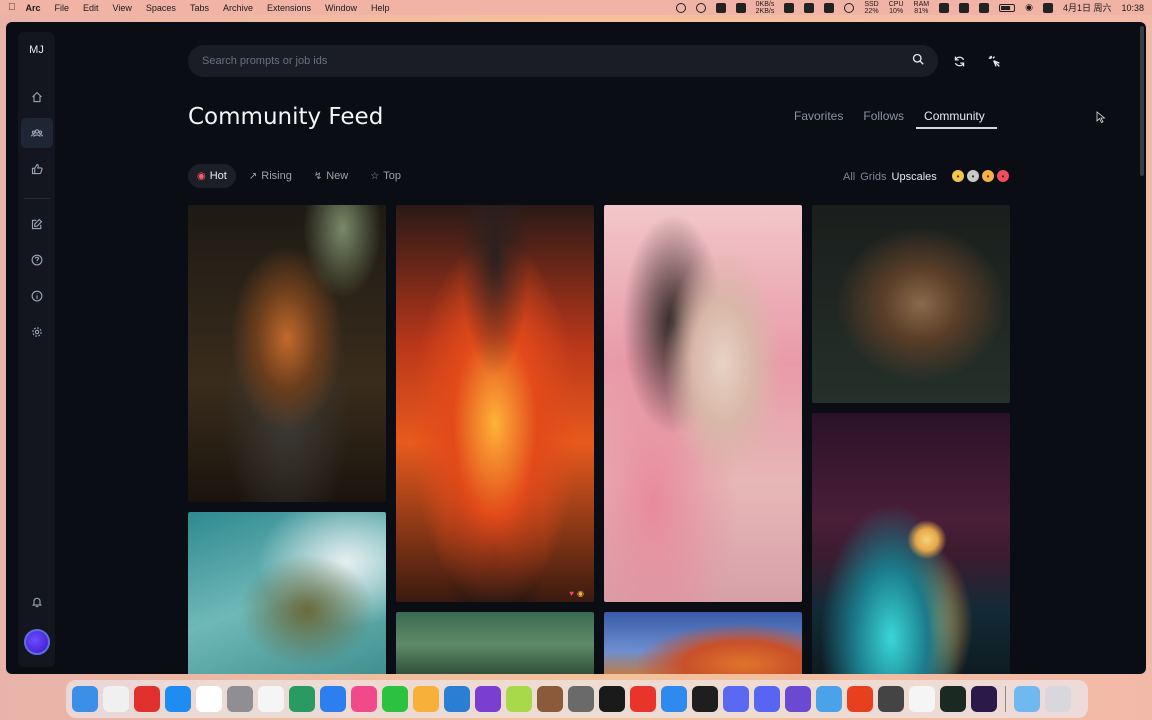 The image size is (1152, 720). What do you see at coordinates (178, 699) in the screenshot?
I see `app-store-icon` at bounding box center [178, 699].